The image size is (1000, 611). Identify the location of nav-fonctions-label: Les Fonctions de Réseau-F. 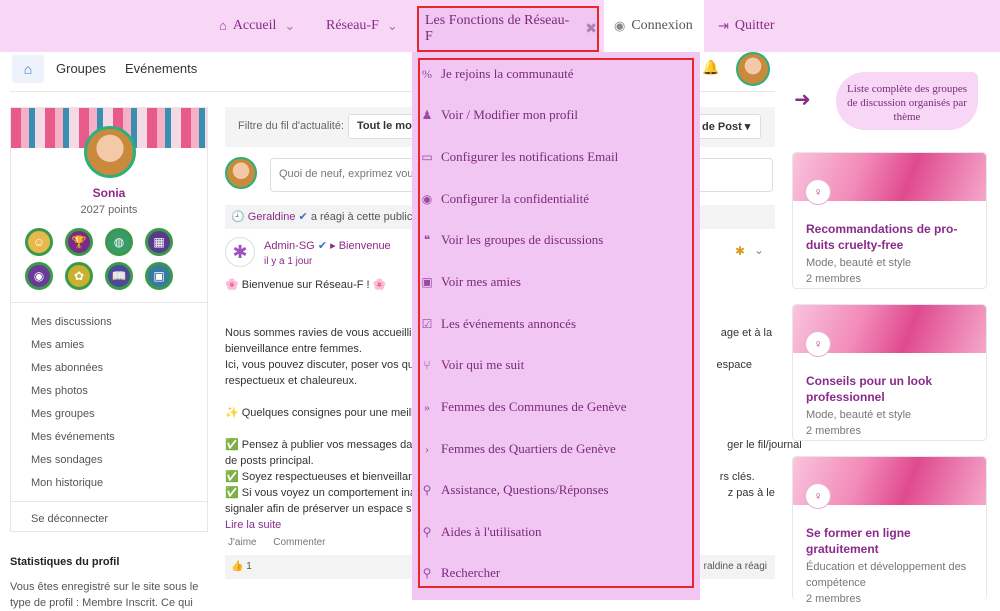
(497, 28).